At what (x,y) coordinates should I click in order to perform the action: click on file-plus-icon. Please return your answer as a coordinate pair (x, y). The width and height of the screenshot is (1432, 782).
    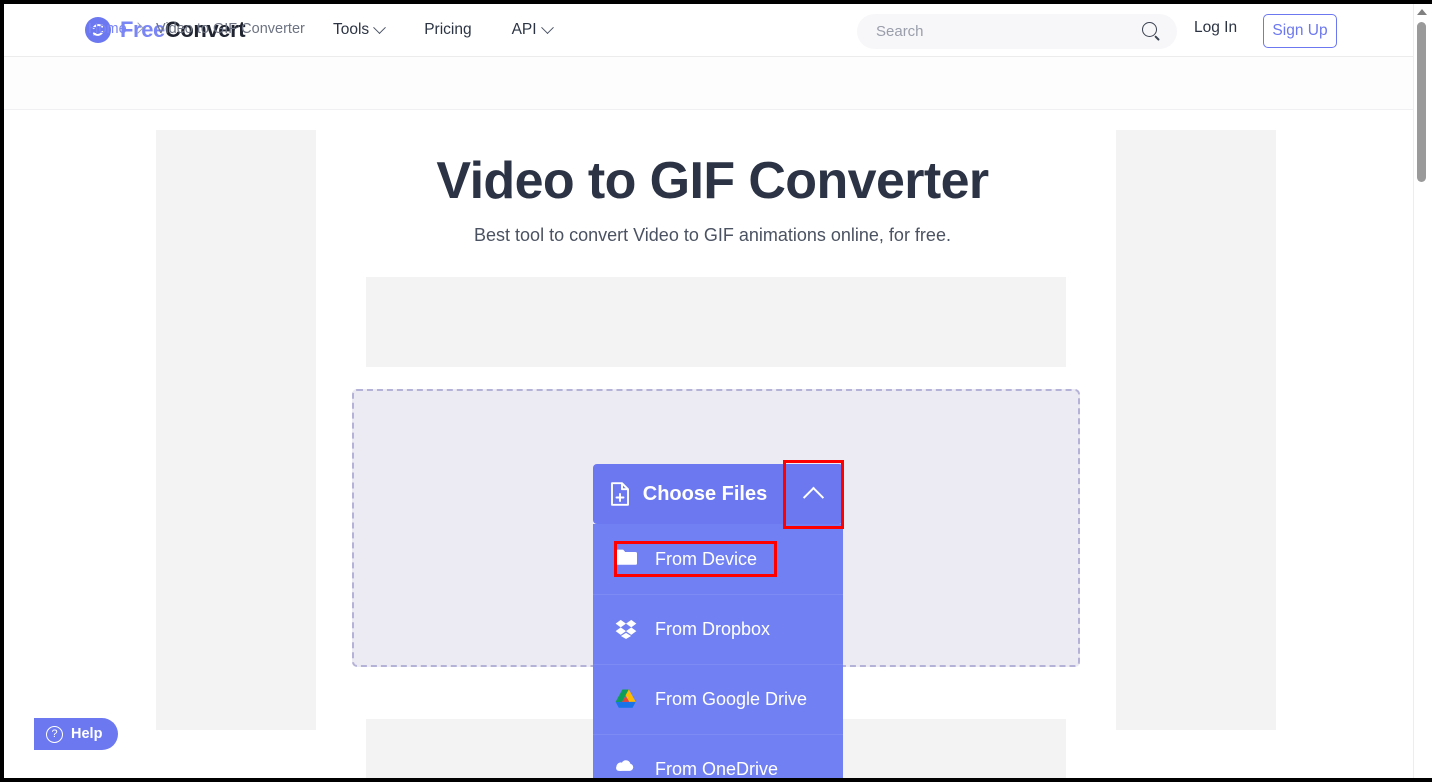
    Looking at the image, I should click on (620, 494).